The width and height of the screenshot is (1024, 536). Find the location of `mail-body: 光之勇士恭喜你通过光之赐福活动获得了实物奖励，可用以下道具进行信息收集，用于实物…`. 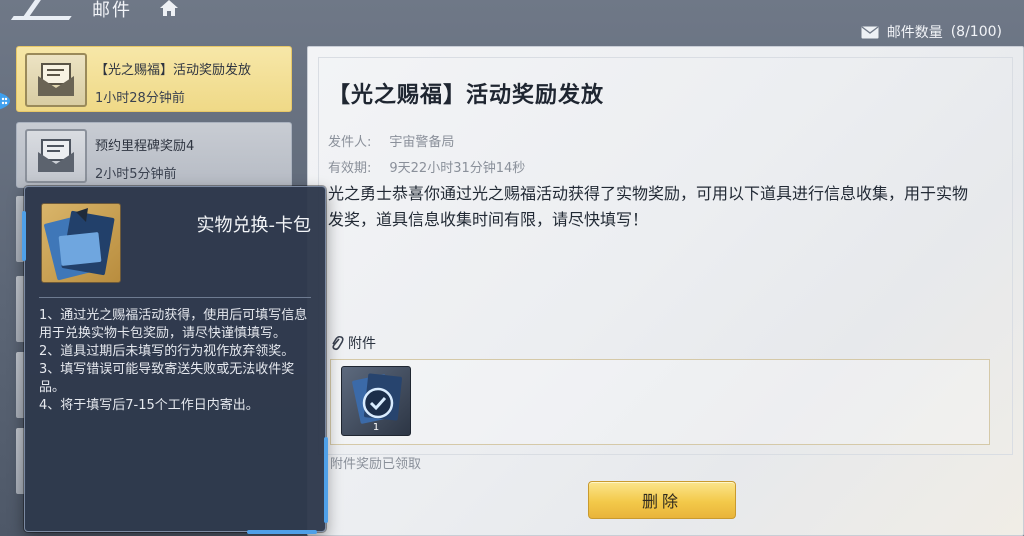

mail-body: 光之勇士恭喜你通过光之赐福活动获得了实物奖励，可用以下道具进行信息收集，用于实物… is located at coordinates (648, 206).